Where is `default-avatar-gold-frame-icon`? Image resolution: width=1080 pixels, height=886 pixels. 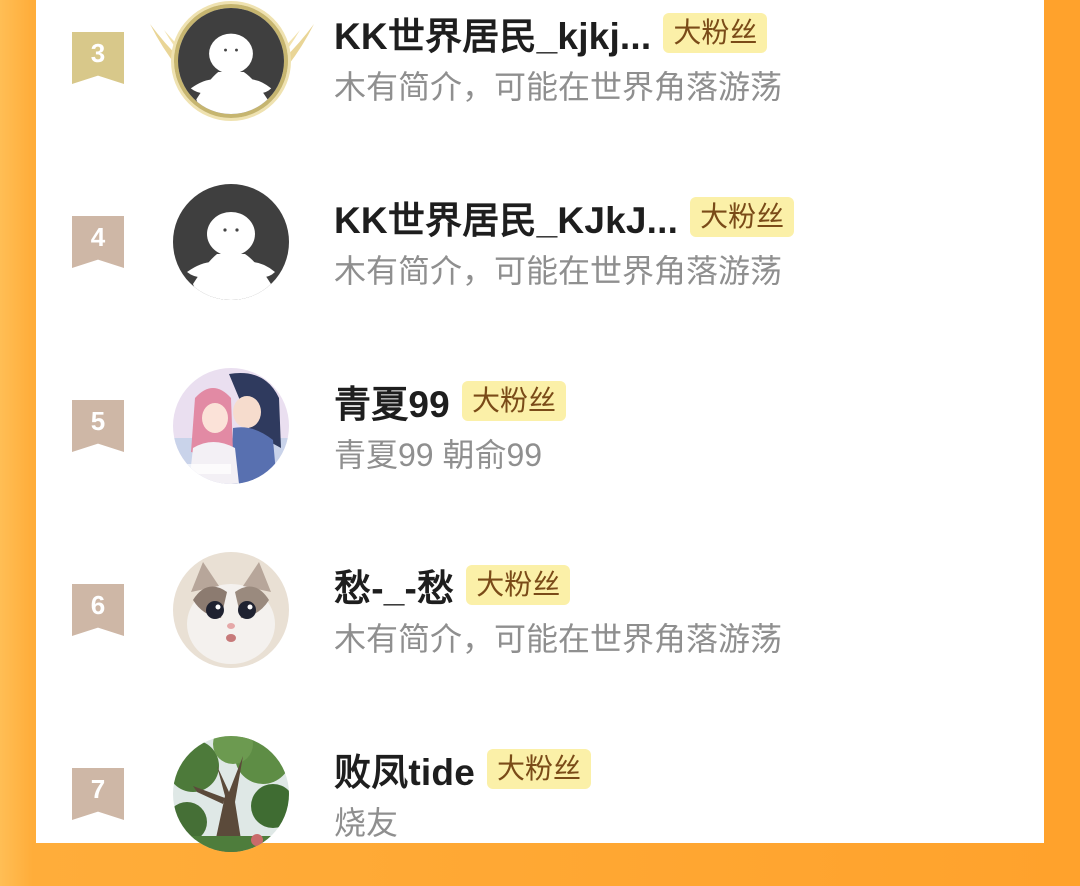
default-avatar-gold-frame-icon is located at coordinates (231, 61).